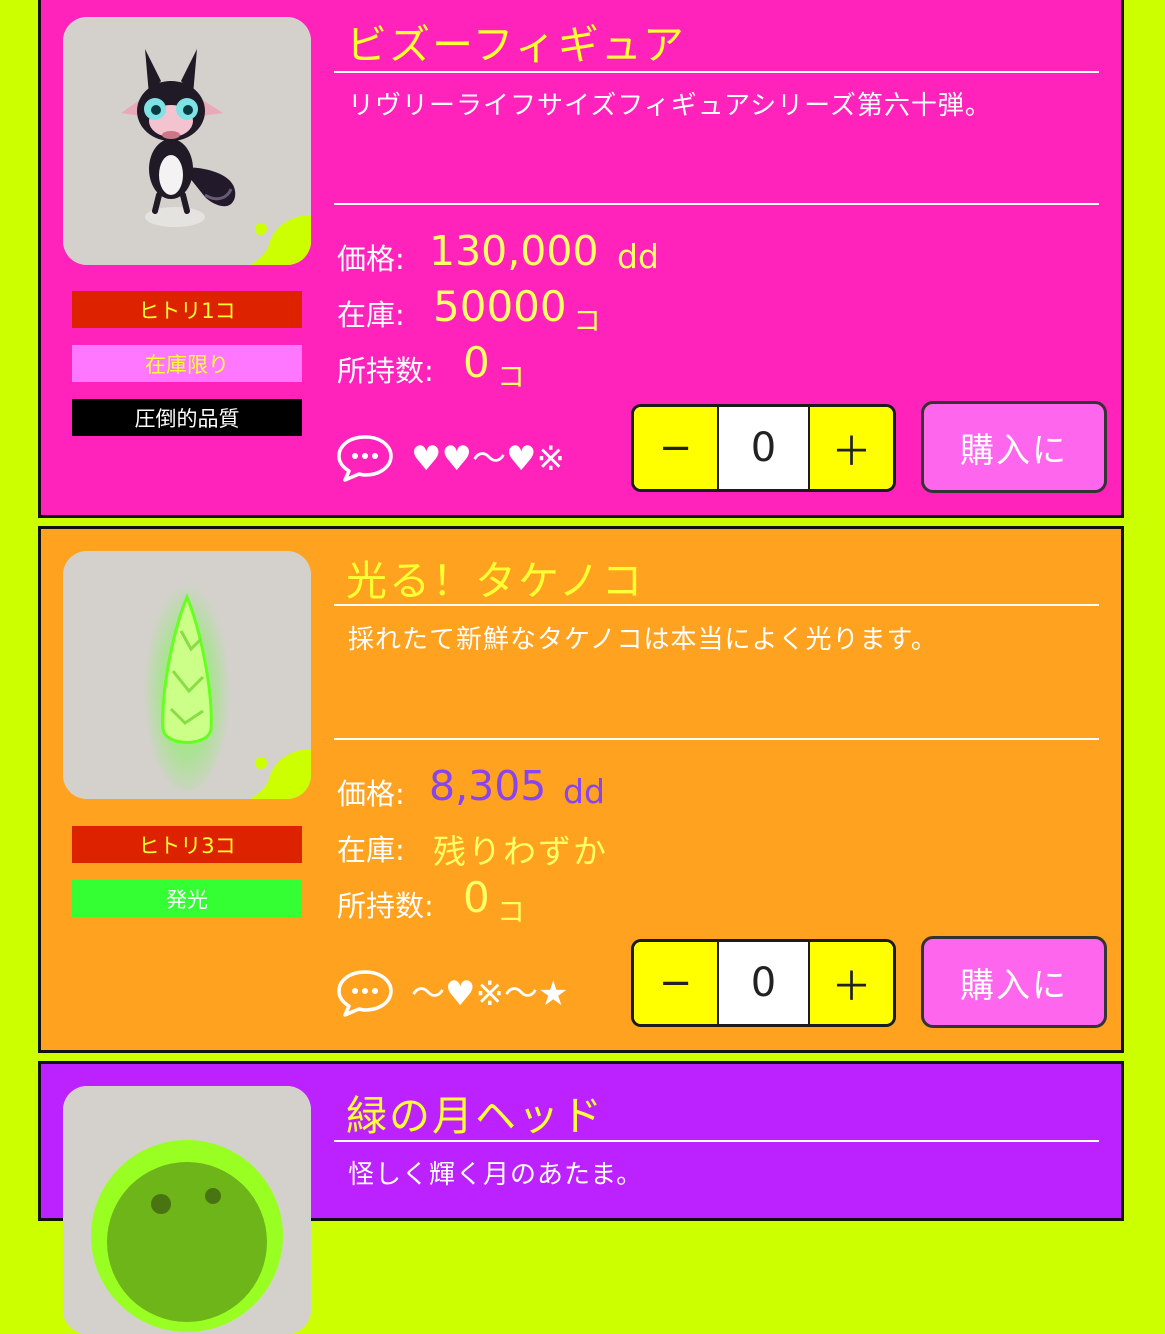  I want to click on product-image-green-moon-head, so click(187, 1210).